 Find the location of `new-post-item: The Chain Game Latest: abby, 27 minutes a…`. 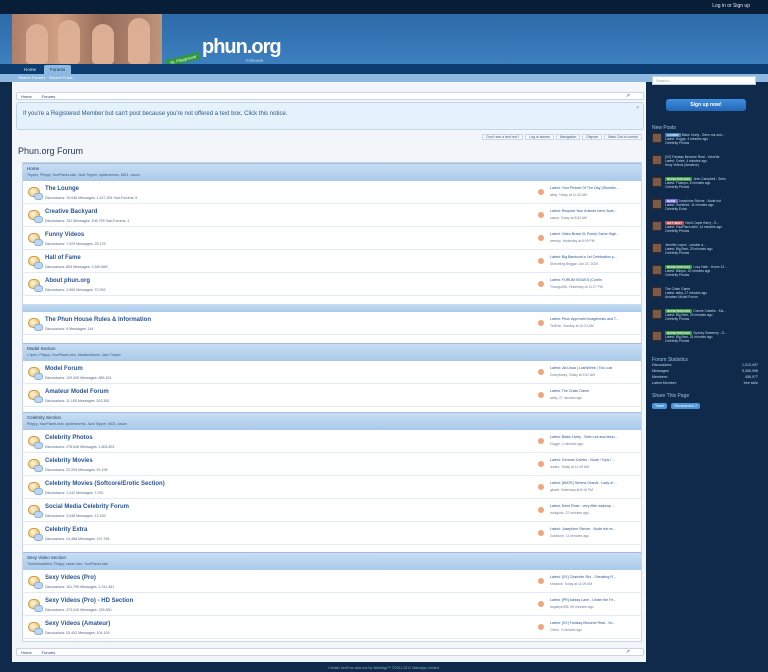

new-post-item: The Chain Game Latest: abby, 27 minutes a… is located at coordinates (705, 297).